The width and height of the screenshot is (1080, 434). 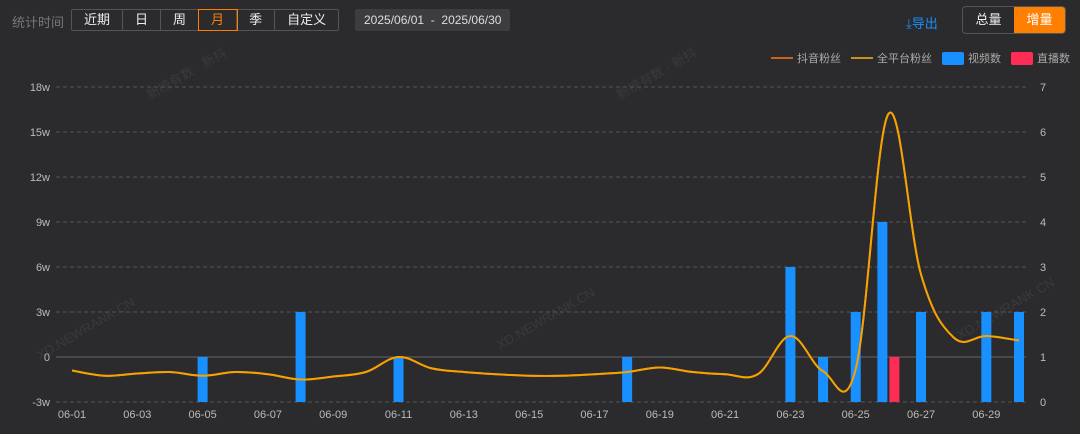 What do you see at coordinates (660, 415) in the screenshot?
I see `x-tick-label: 06-19` at bounding box center [660, 415].